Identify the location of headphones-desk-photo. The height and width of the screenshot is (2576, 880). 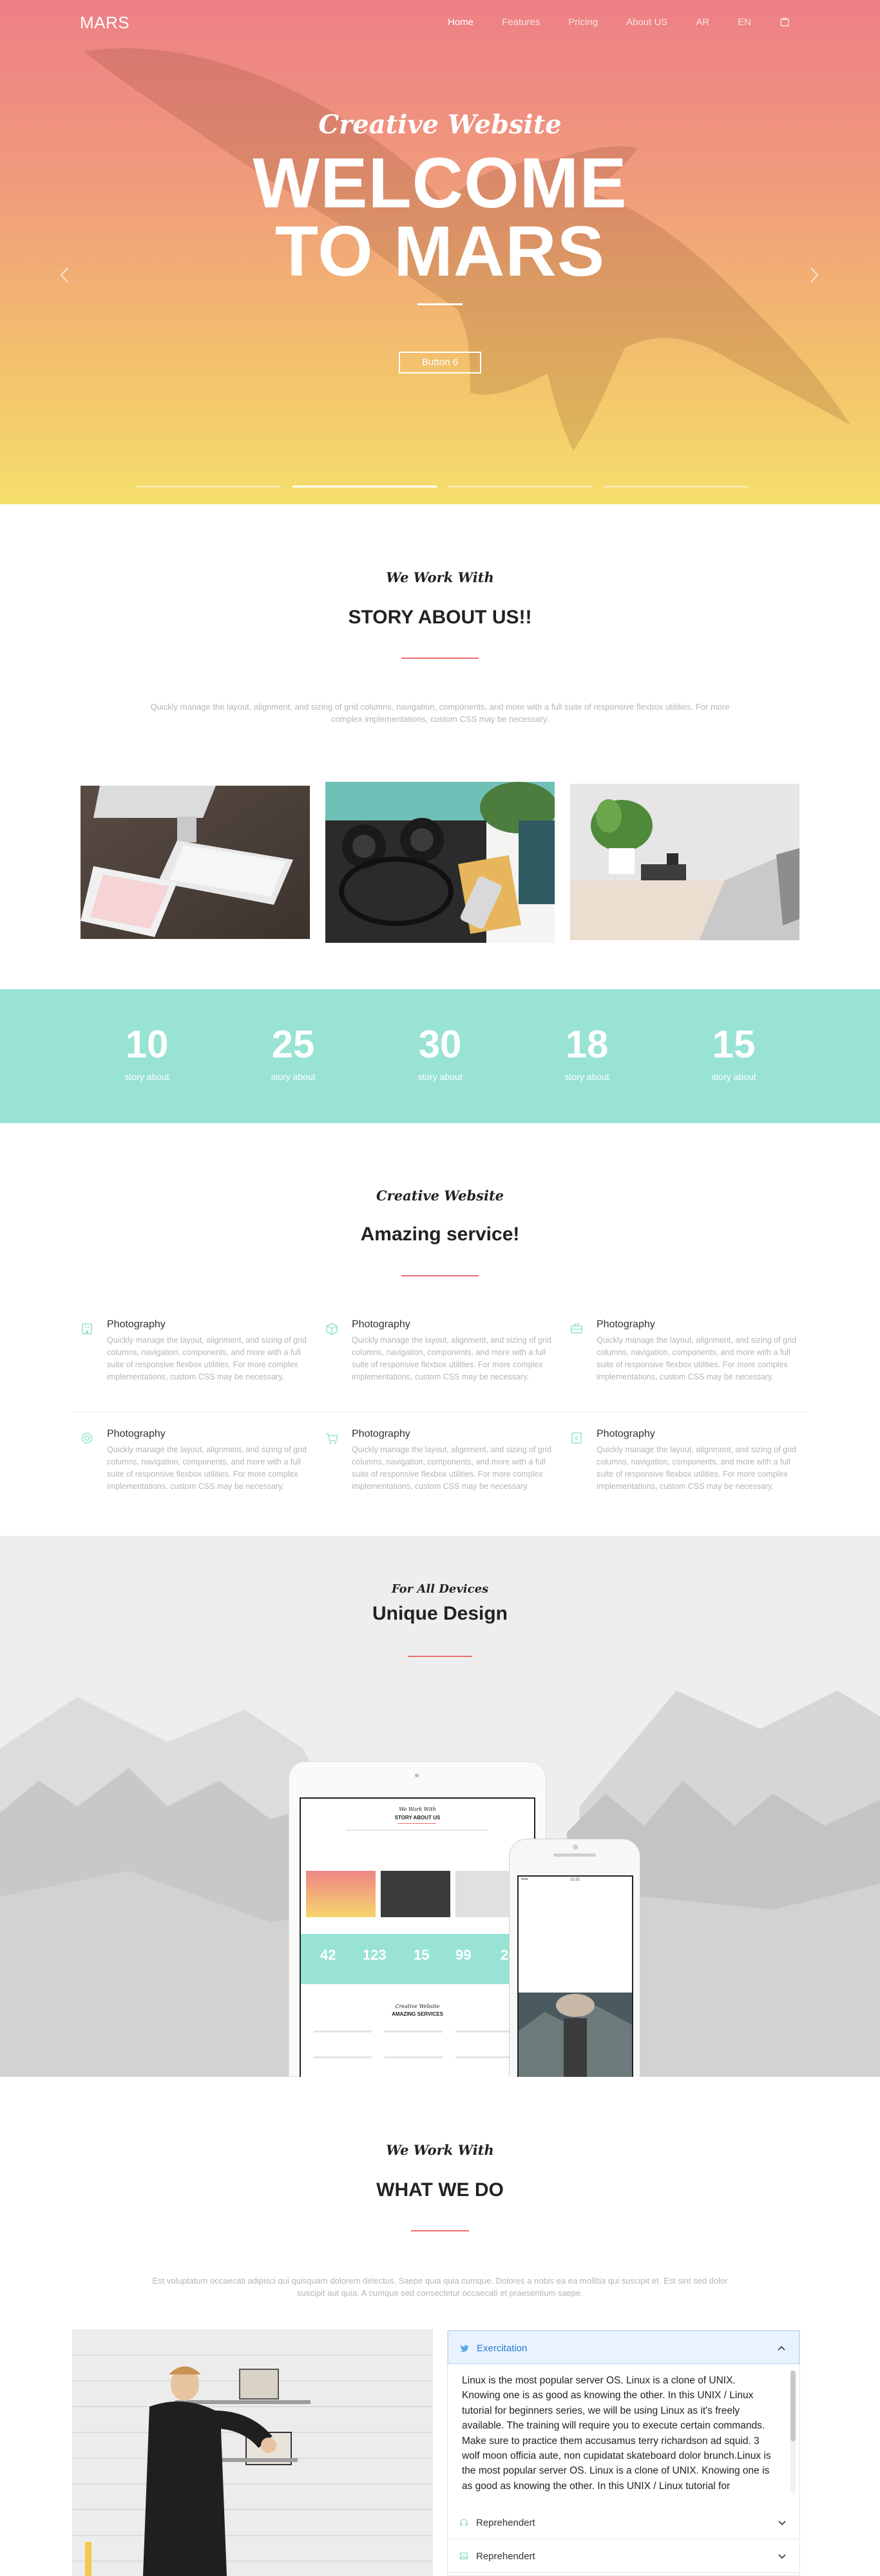
(440, 862).